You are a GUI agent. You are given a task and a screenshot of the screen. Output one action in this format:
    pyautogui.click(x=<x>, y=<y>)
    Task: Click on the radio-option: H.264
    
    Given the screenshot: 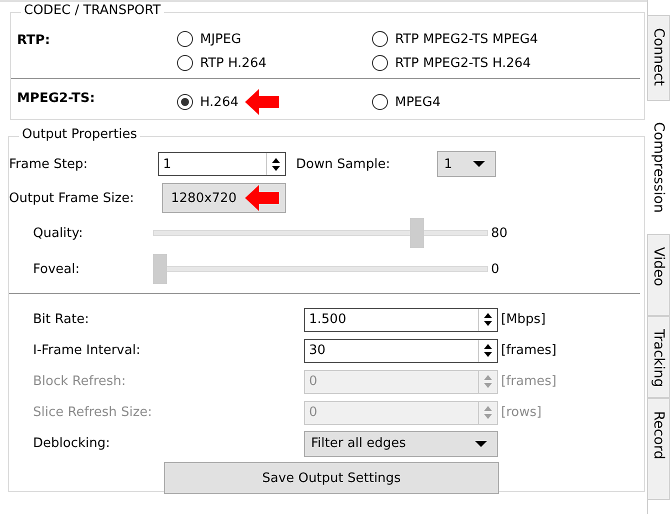 What is the action you would take?
    pyautogui.click(x=274, y=102)
    